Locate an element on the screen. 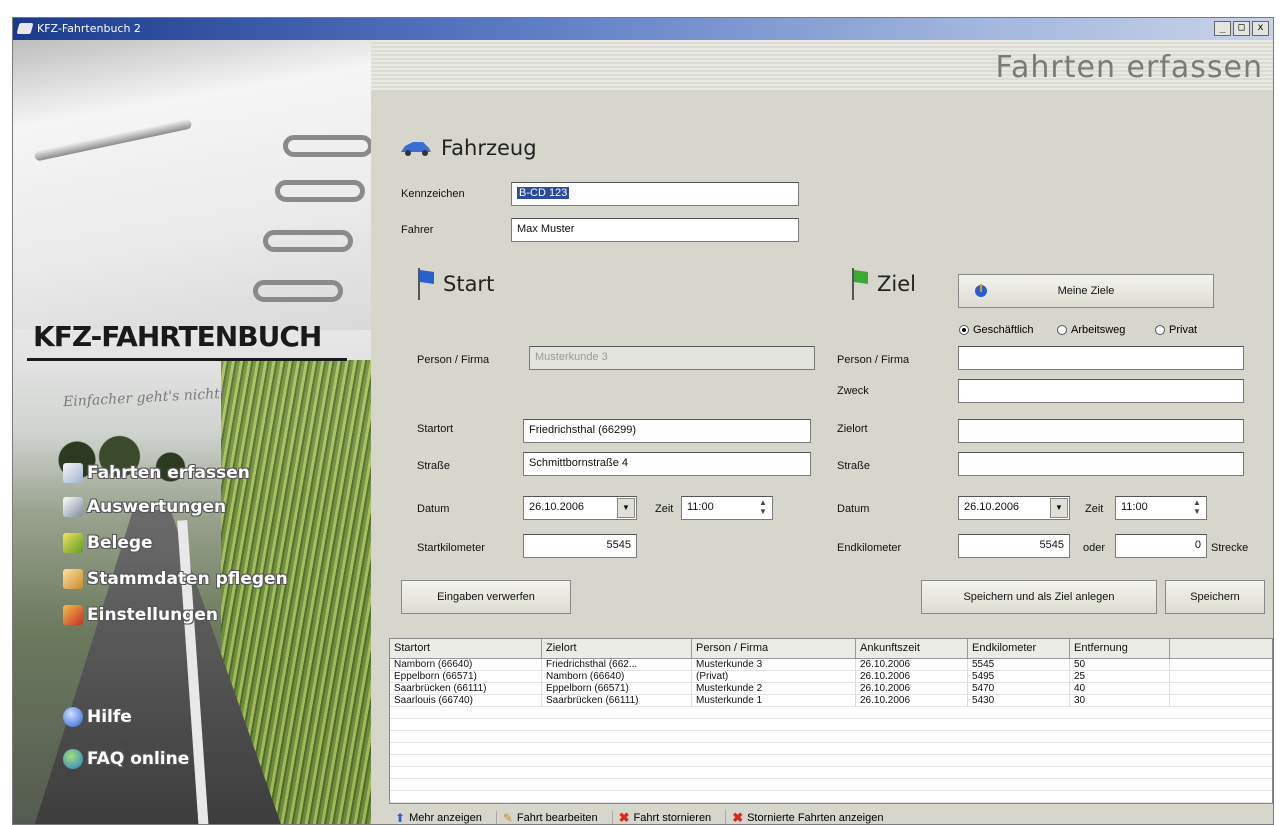  radio-geschaeftlich: Geschäftlich is located at coordinates (996, 330).